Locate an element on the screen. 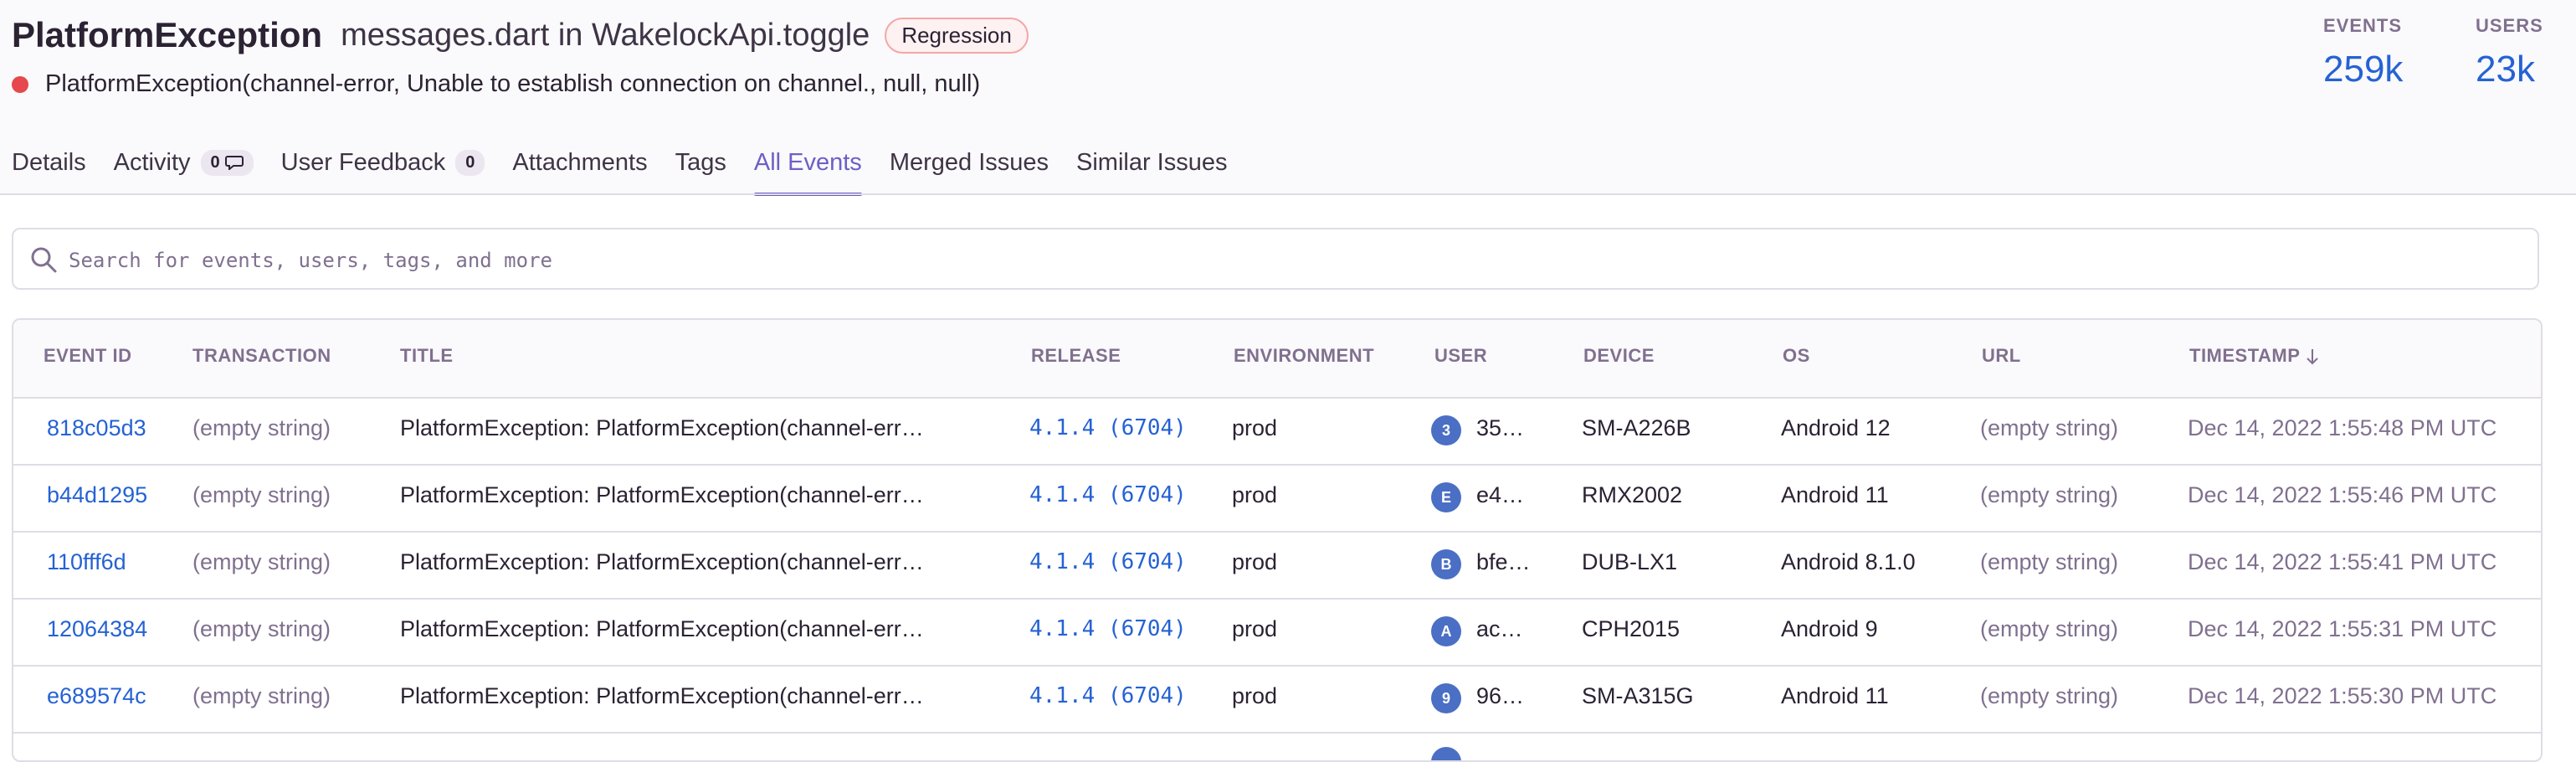  os-cell: Android 12 is located at coordinates (1836, 427).